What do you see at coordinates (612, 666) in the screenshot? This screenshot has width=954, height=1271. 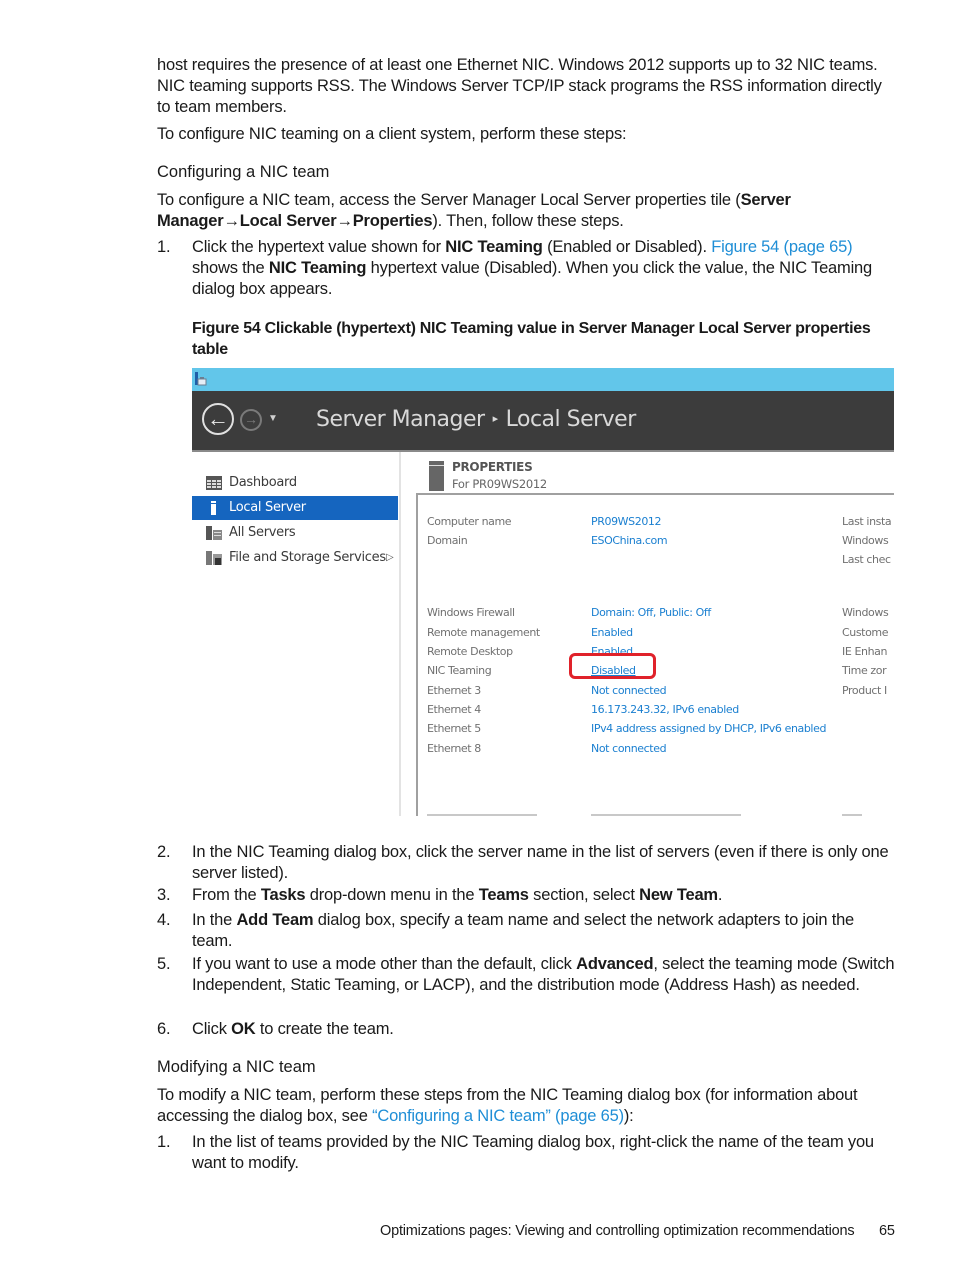 I see `red-highlight-annotation` at bounding box center [612, 666].